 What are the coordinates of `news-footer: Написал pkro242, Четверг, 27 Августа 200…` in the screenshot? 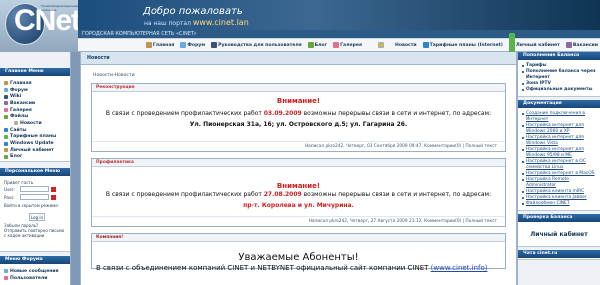 It's located at (298, 221).